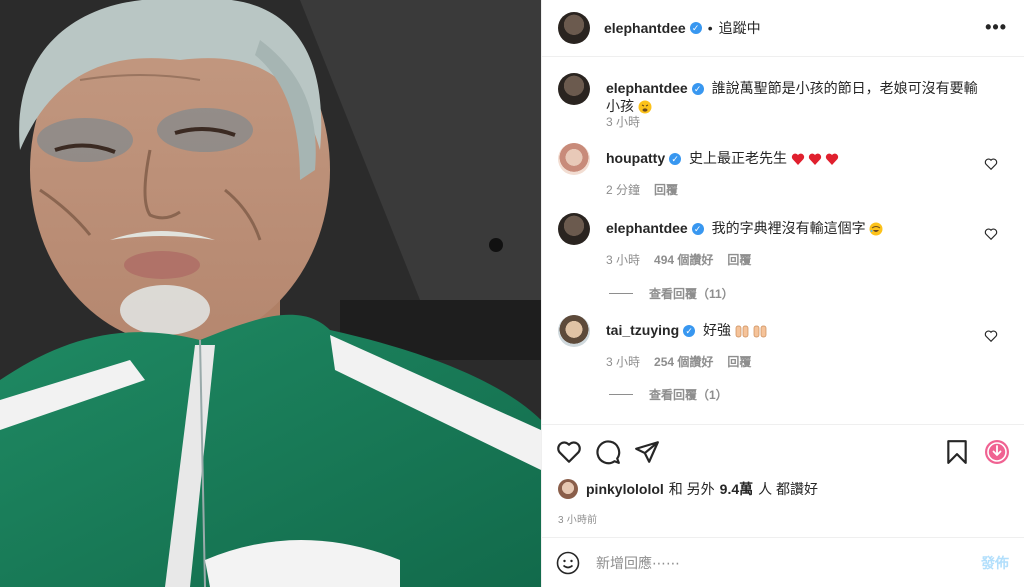 The image size is (1024, 587). I want to click on post-comment-button: 發佈, so click(995, 563).